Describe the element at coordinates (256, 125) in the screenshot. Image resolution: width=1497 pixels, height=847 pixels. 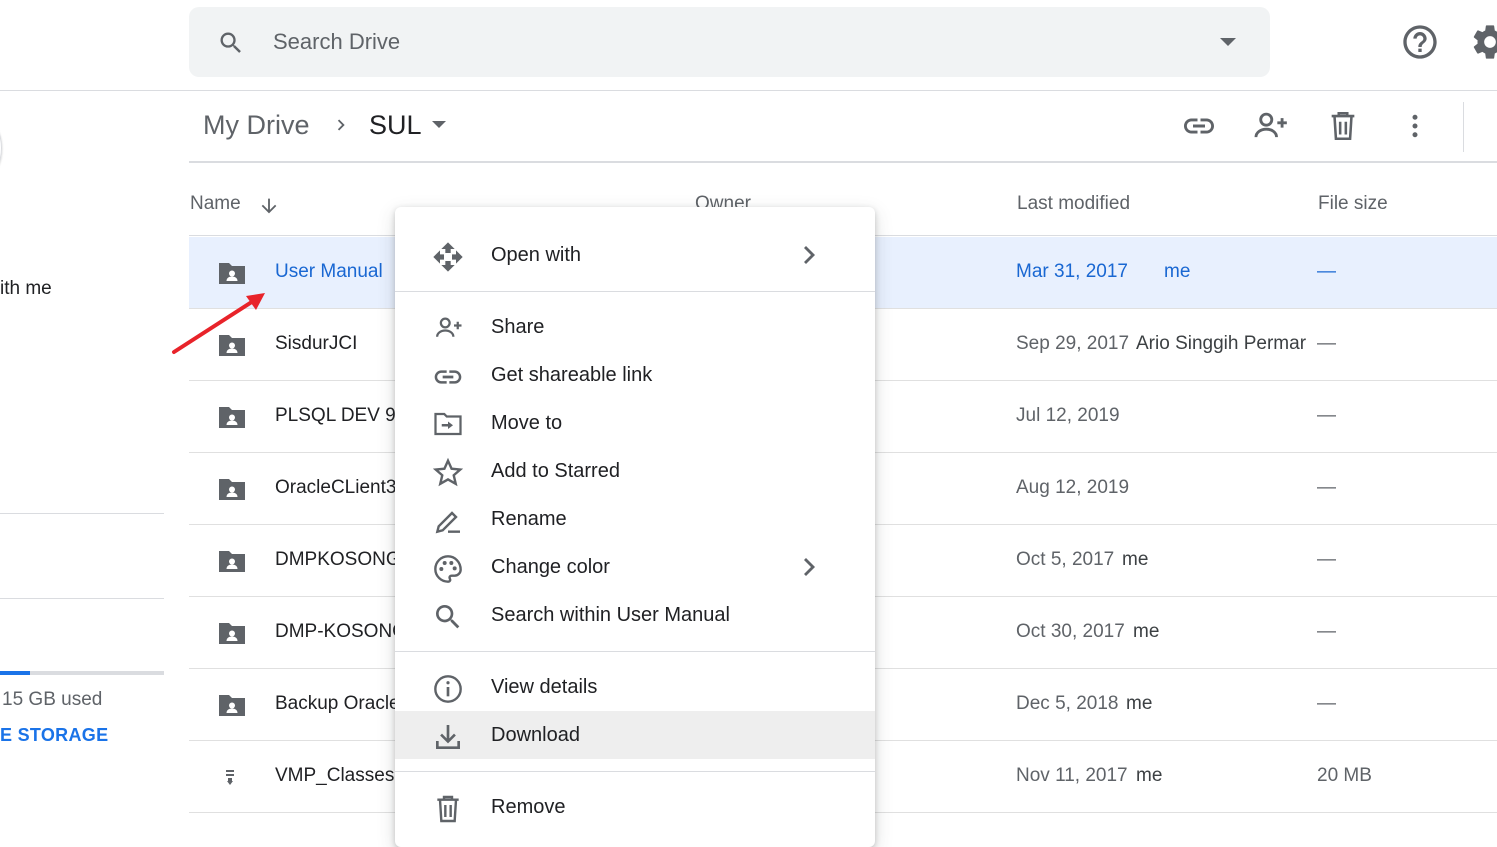
I see `breadcrumb-my-drive: My Drive` at that location.